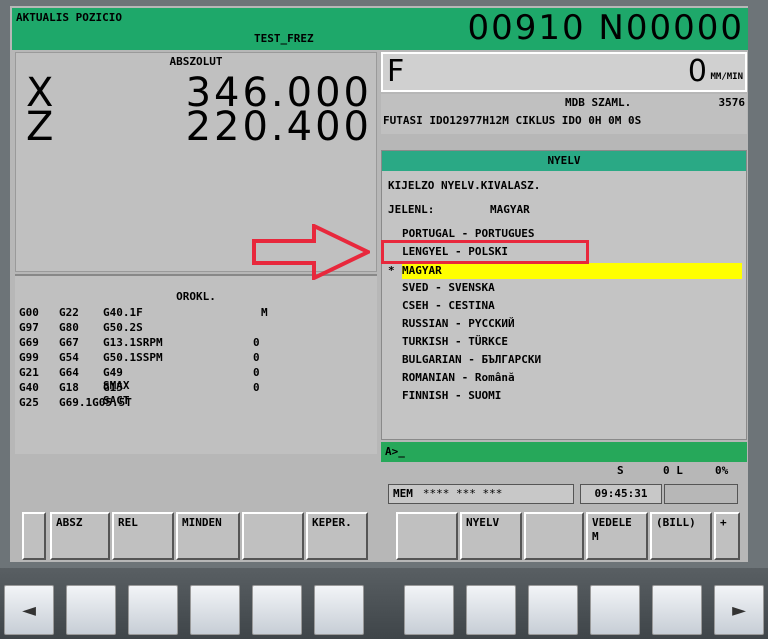 The width and height of the screenshot is (768, 639). I want to click on mode-label: MEM, so click(403, 493).